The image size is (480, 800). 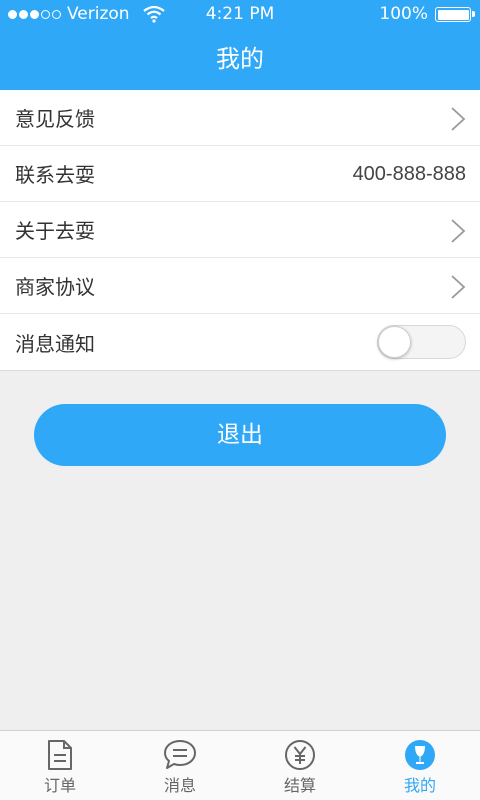 I want to click on tab-label: 我的, so click(x=419, y=785).